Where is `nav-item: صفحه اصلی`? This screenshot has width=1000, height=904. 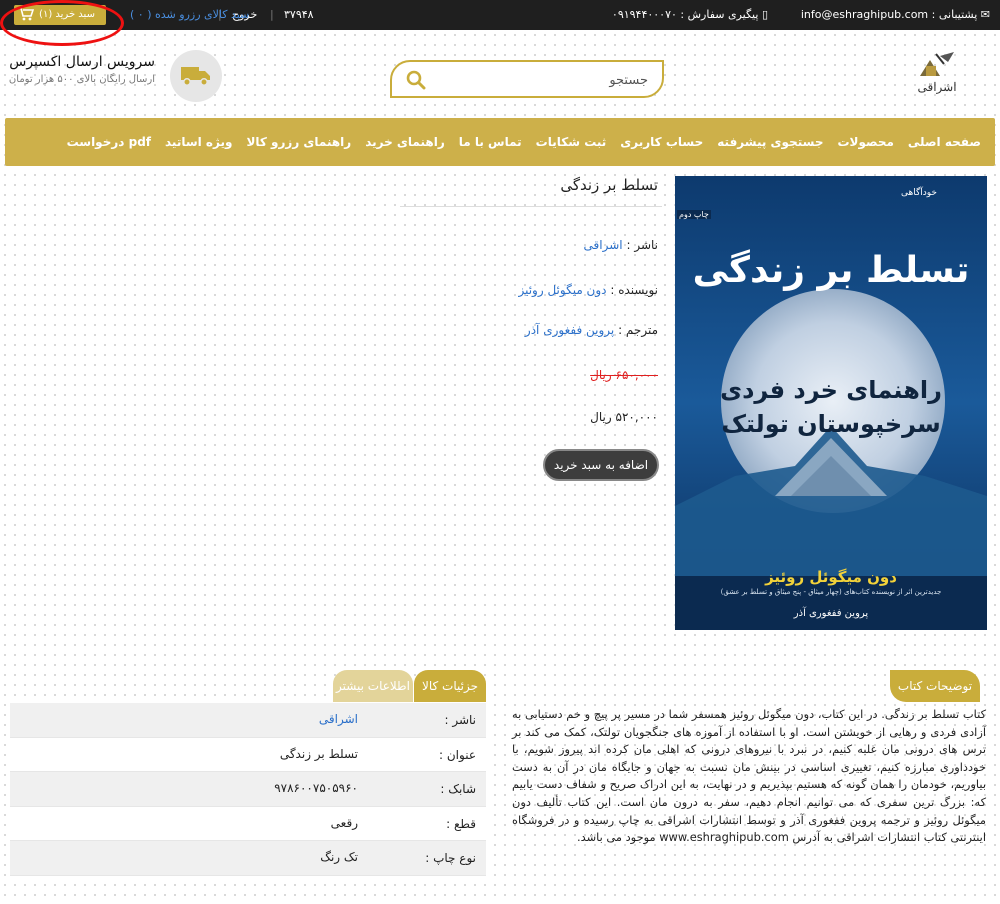 nav-item: صفحه اصلی is located at coordinates (944, 142).